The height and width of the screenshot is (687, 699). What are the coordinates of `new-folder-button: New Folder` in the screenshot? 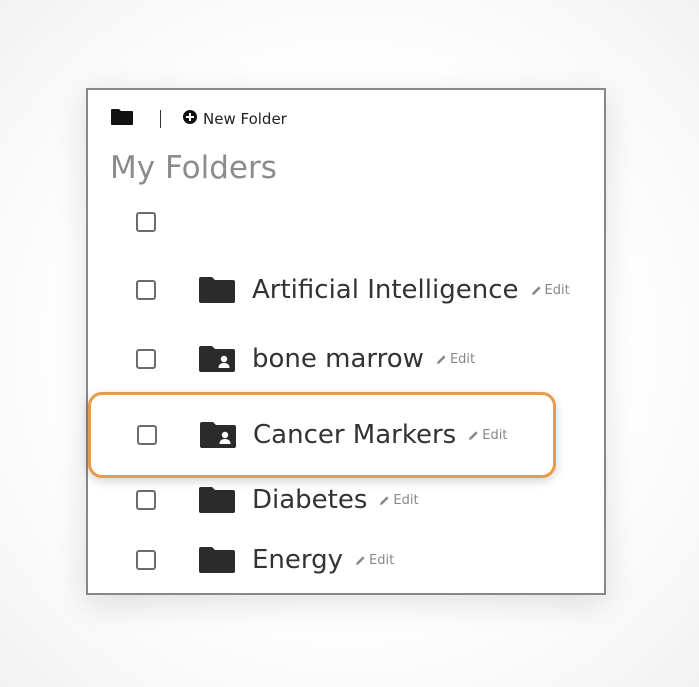 It's located at (235, 119).